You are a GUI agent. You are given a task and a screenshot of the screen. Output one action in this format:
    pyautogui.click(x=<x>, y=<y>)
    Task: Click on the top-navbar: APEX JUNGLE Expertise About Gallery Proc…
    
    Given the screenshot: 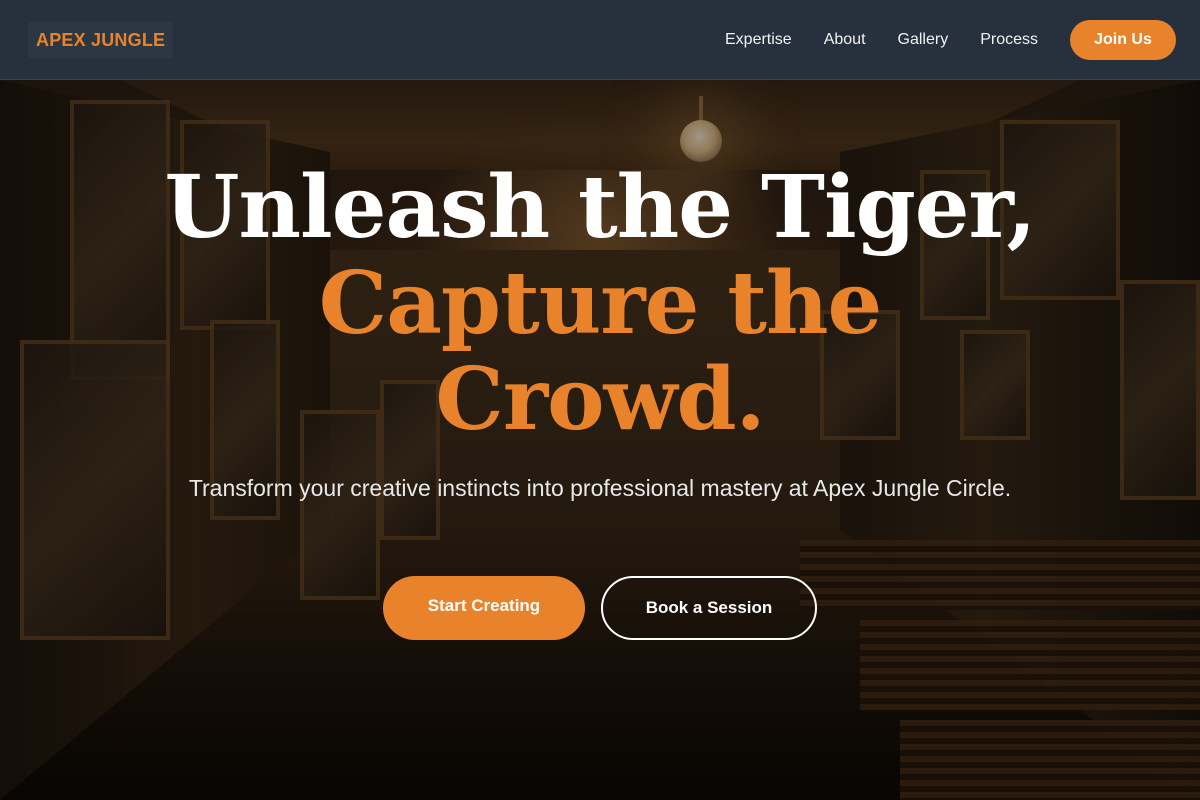 What is the action you would take?
    pyautogui.click(x=600, y=40)
    